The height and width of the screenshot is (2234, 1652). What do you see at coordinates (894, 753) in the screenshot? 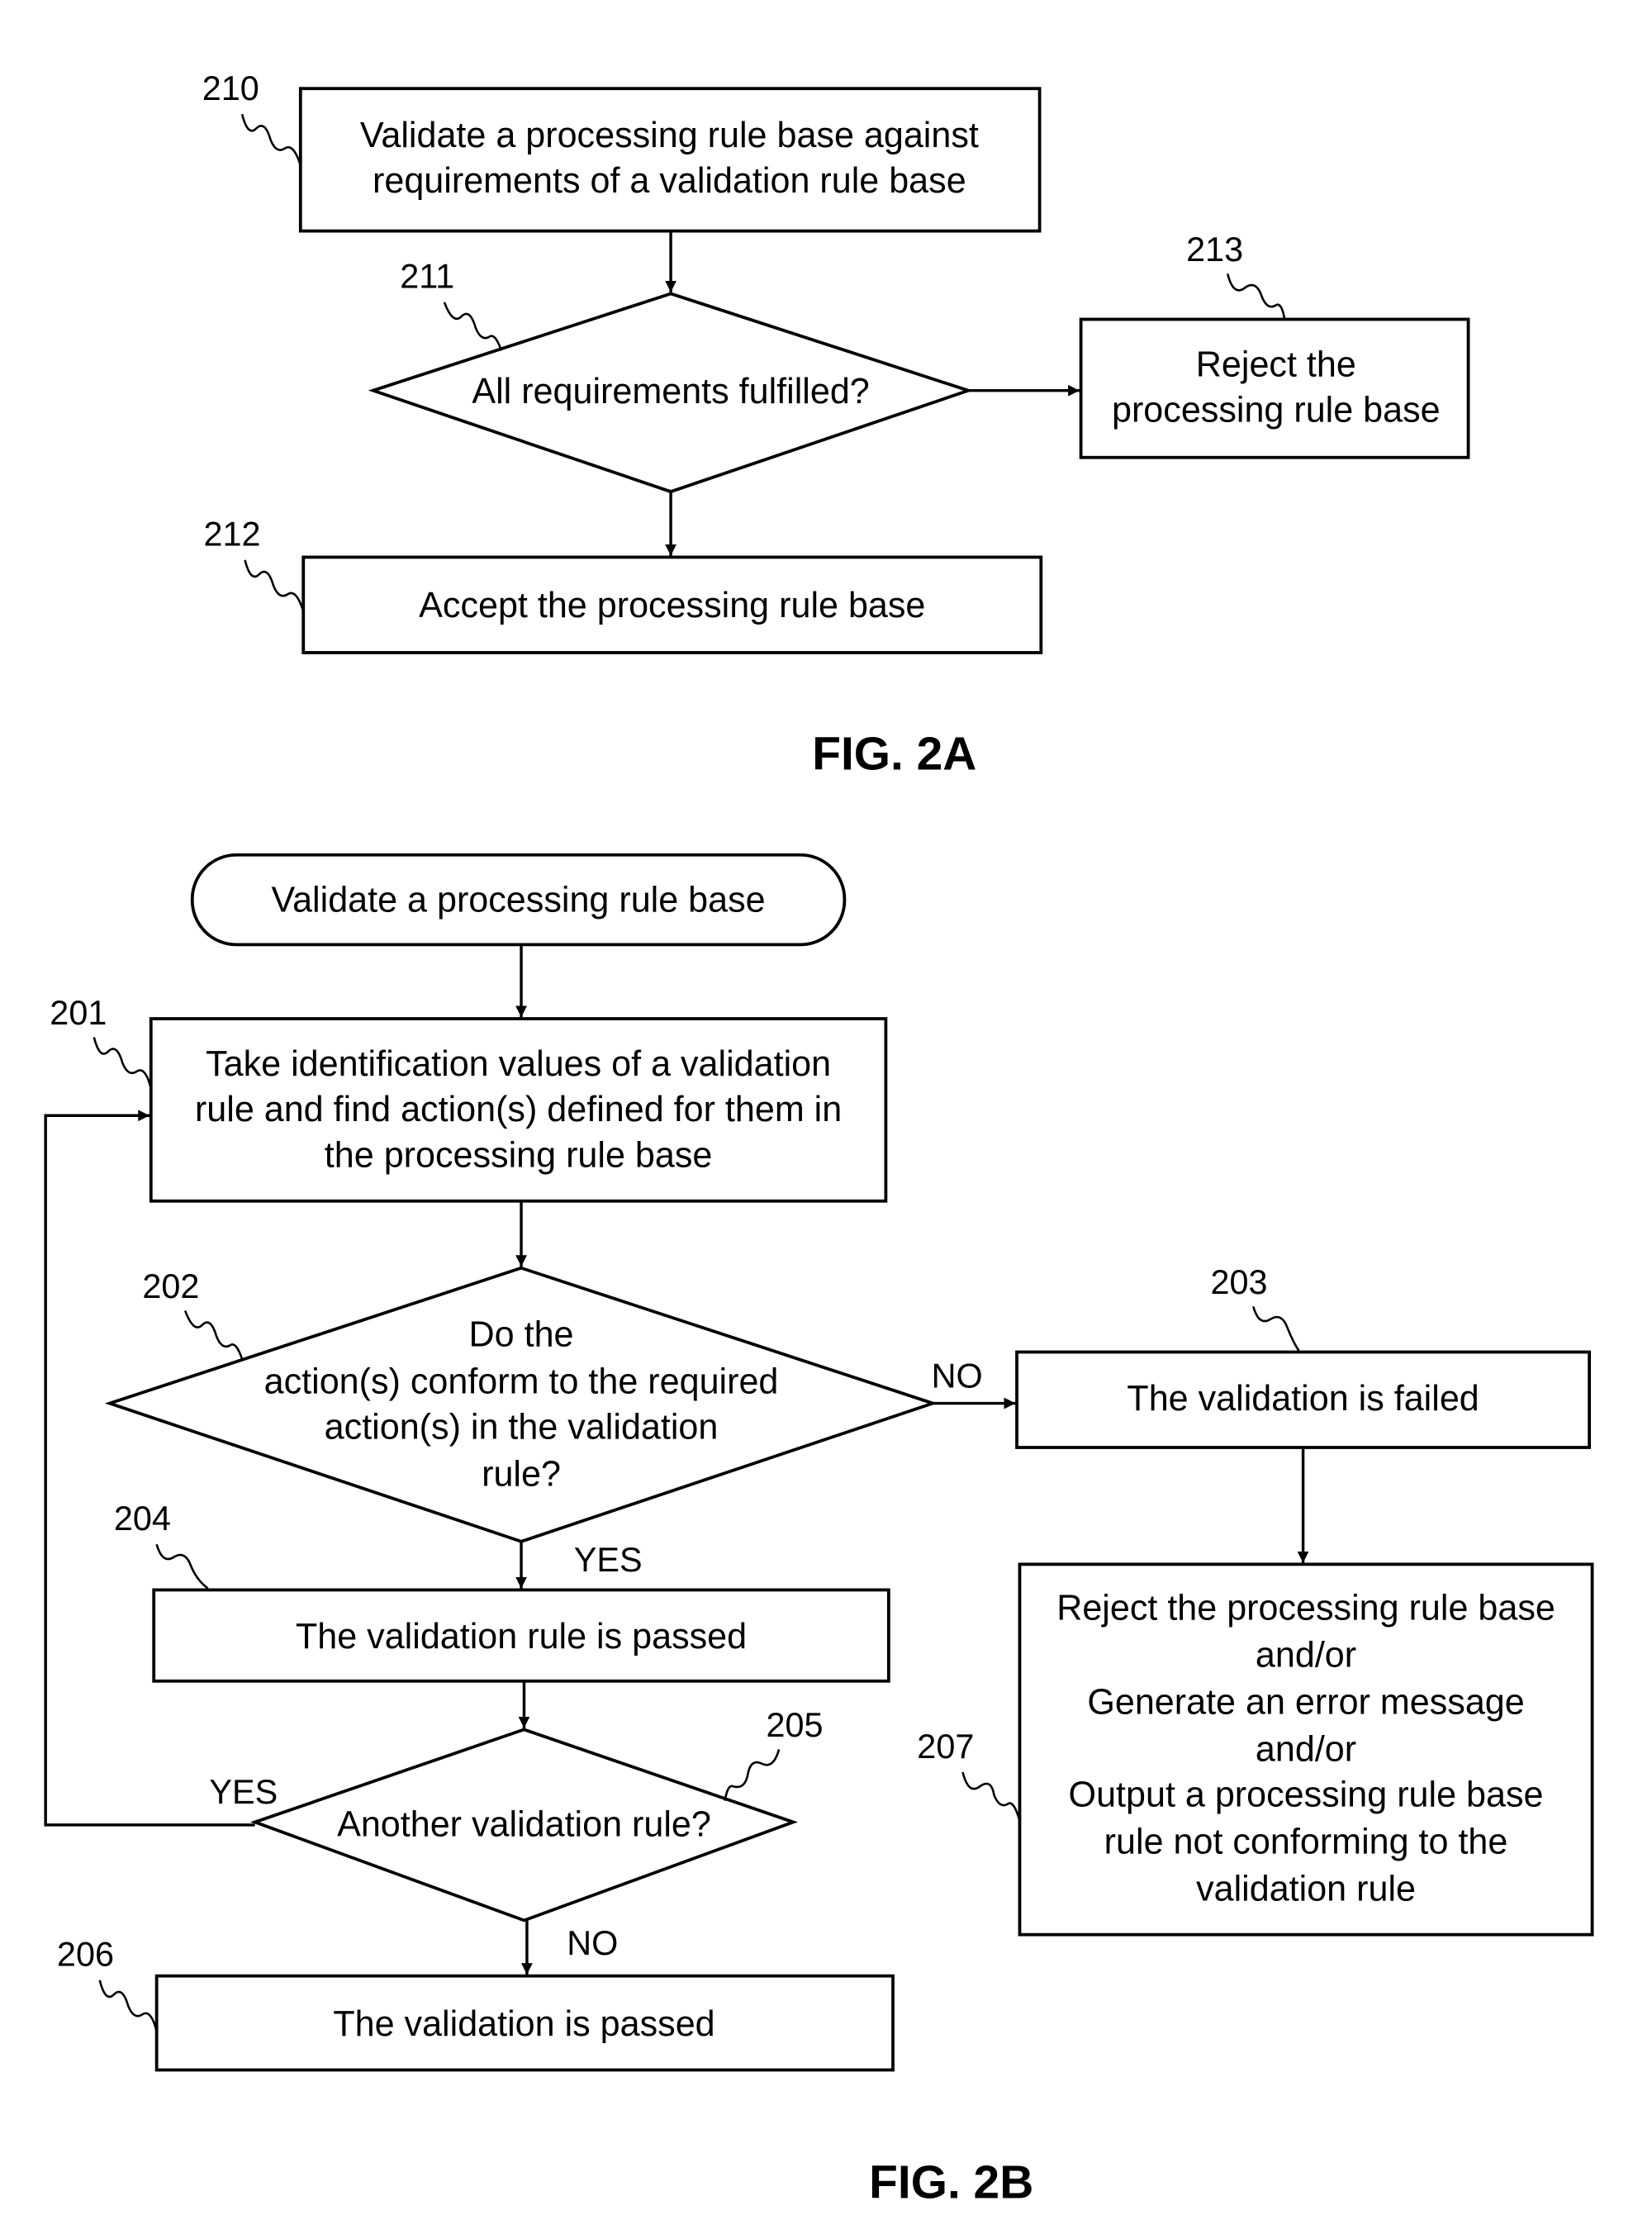
I see `fig-2a-caption: FIG. 2A` at bounding box center [894, 753].